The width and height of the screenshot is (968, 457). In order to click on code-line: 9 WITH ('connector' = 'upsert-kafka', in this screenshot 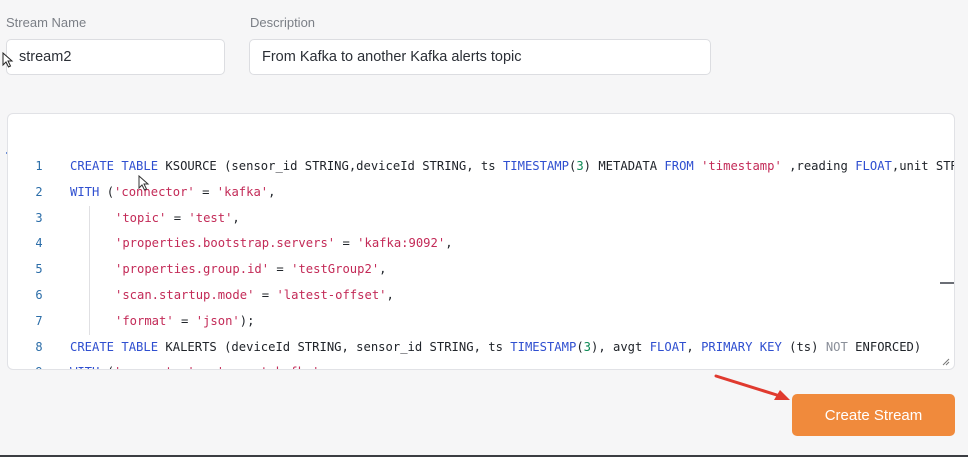, I will do `click(481, 364)`.